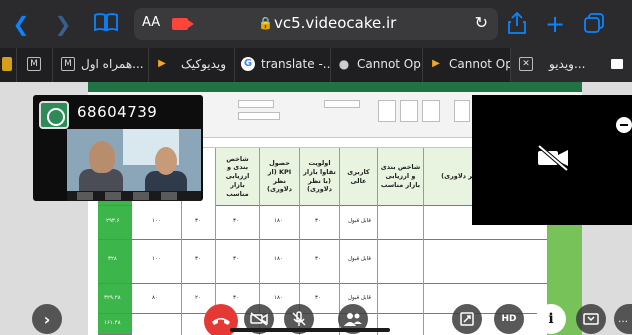  Describe the element at coordinates (112, 259) in the screenshot. I see `green-value: ۳۲۸` at that location.